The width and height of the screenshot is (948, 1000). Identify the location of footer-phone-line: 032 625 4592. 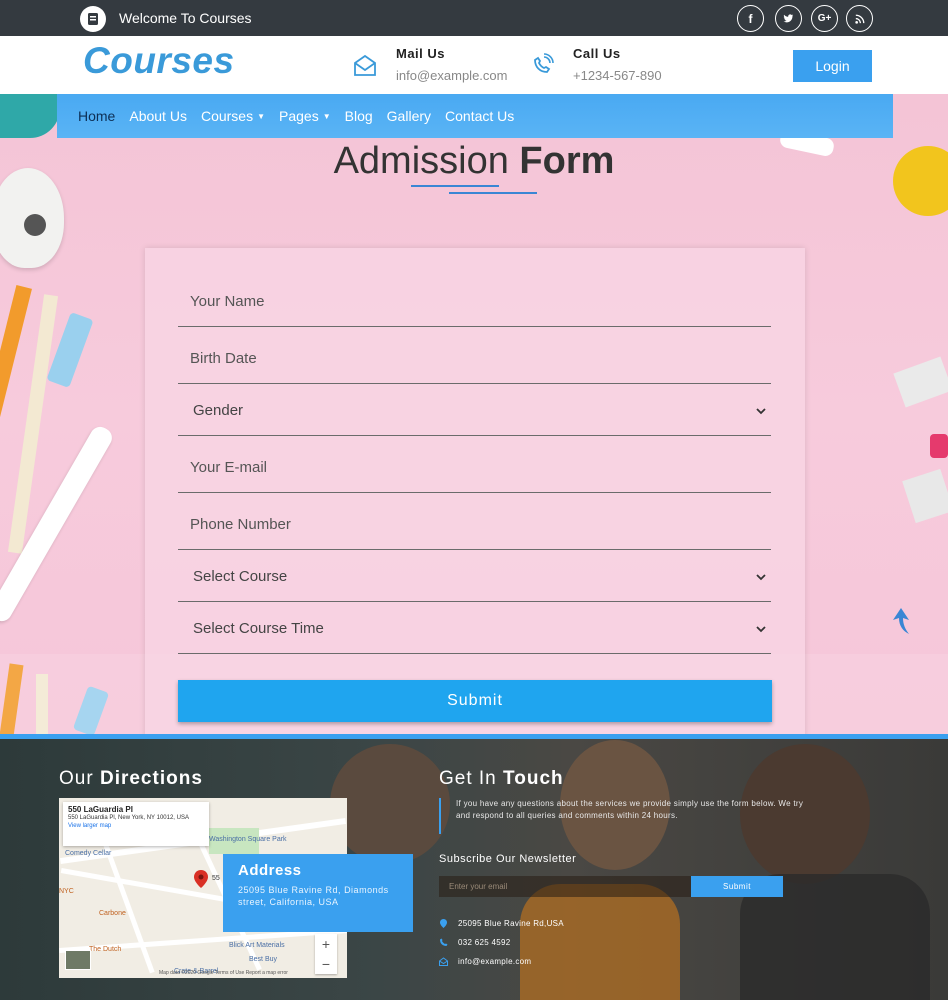
(475, 942).